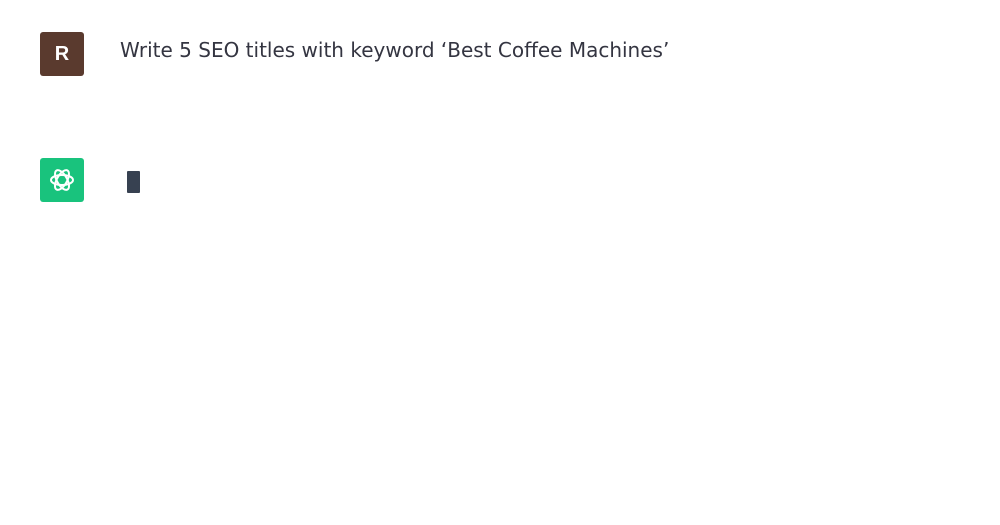 The height and width of the screenshot is (525, 1000). What do you see at coordinates (62, 54) in the screenshot?
I see `user-avatar: R` at bounding box center [62, 54].